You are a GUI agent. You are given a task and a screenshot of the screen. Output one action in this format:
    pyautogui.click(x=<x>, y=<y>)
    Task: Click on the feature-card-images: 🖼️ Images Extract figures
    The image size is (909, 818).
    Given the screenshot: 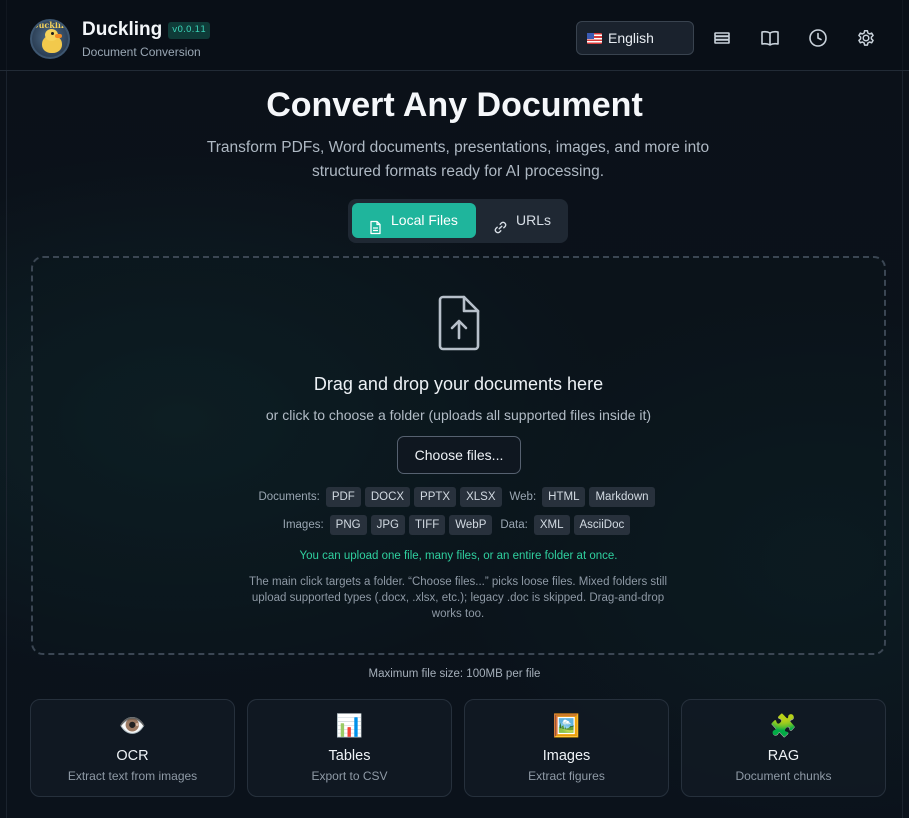 What is the action you would take?
    pyautogui.click(x=566, y=748)
    